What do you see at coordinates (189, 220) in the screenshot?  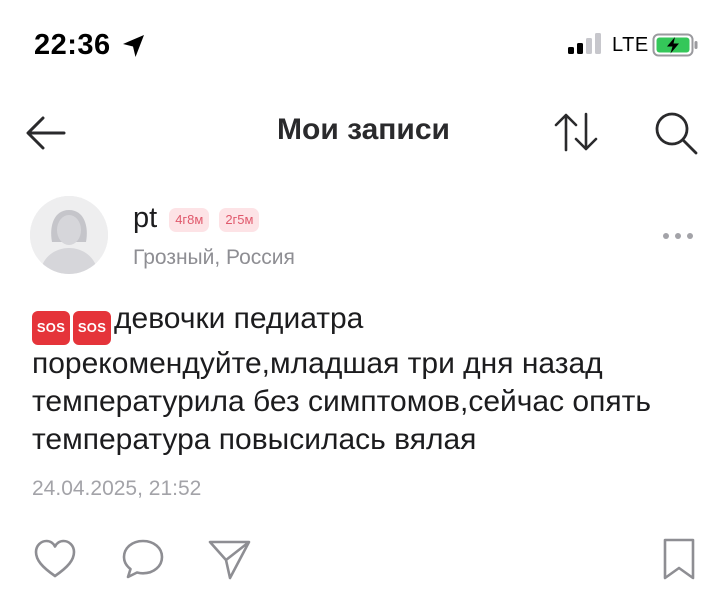 I see `child-age-badge: 4г8м` at bounding box center [189, 220].